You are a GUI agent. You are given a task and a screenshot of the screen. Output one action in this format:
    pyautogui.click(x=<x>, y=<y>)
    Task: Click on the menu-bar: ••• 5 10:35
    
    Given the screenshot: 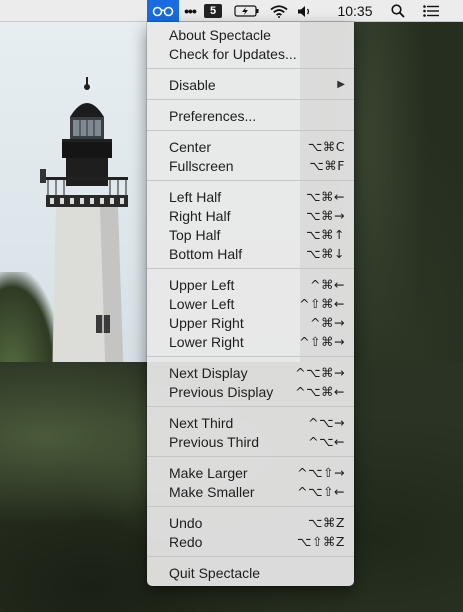 What is the action you would take?
    pyautogui.click(x=231, y=11)
    